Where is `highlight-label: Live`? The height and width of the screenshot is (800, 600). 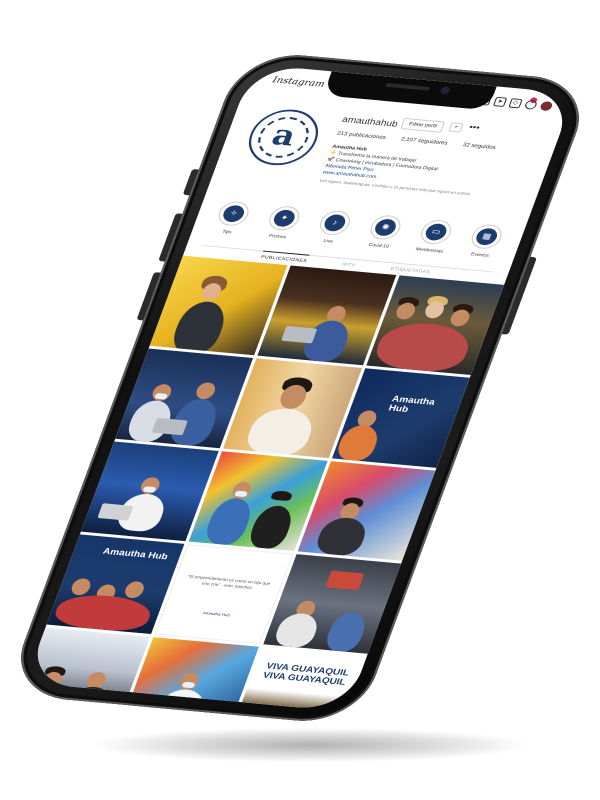 highlight-label: Live is located at coordinates (328, 241).